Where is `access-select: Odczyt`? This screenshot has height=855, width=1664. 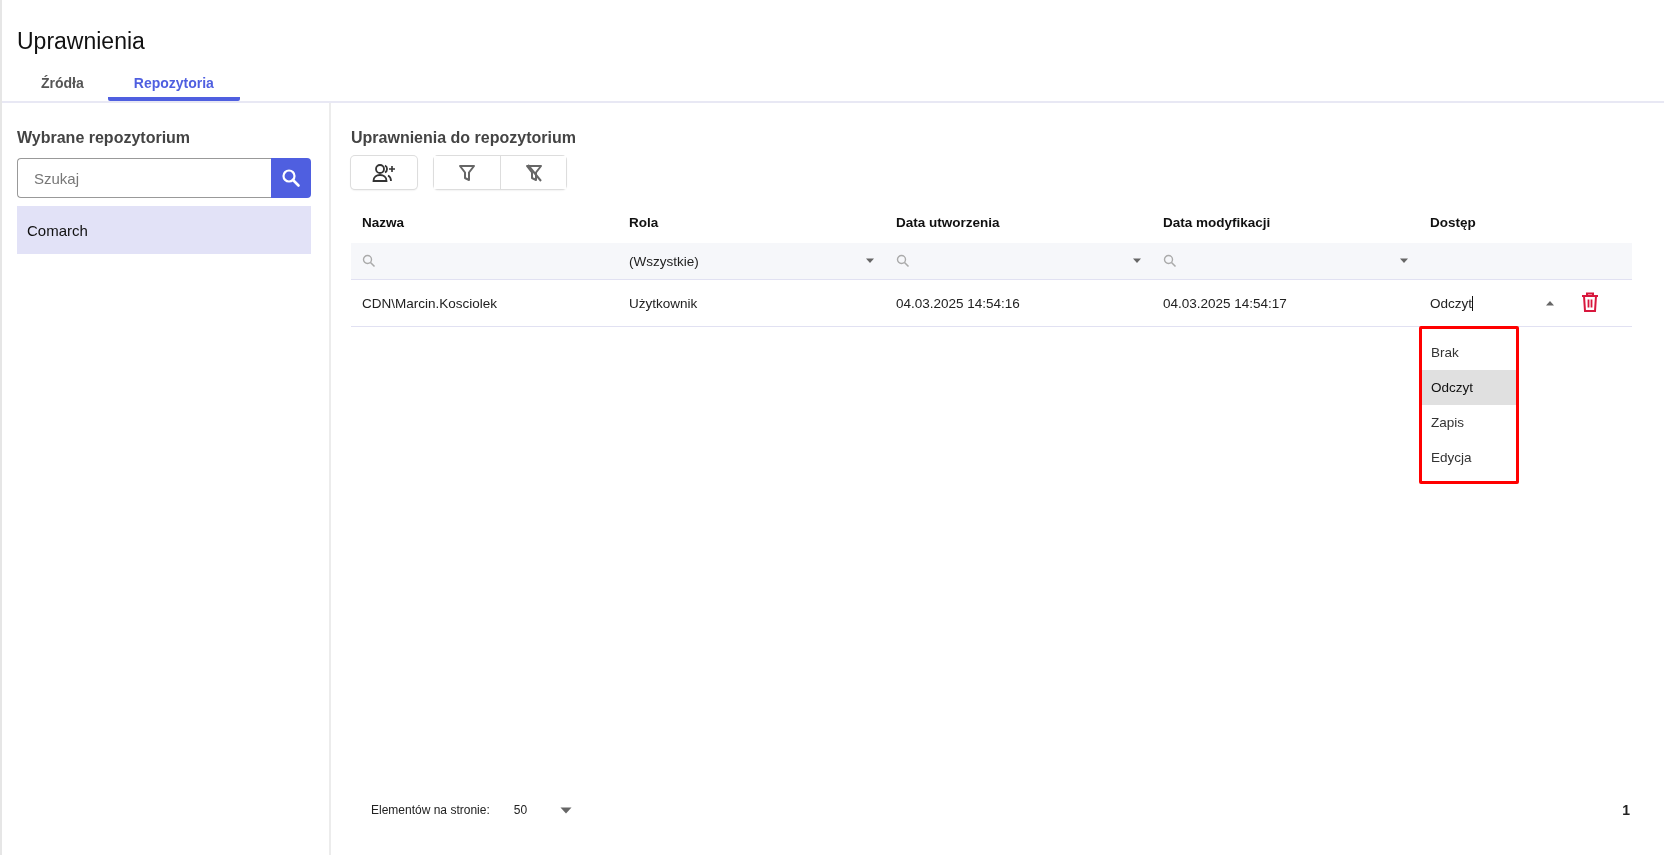 access-select: Odczyt is located at coordinates (1451, 303).